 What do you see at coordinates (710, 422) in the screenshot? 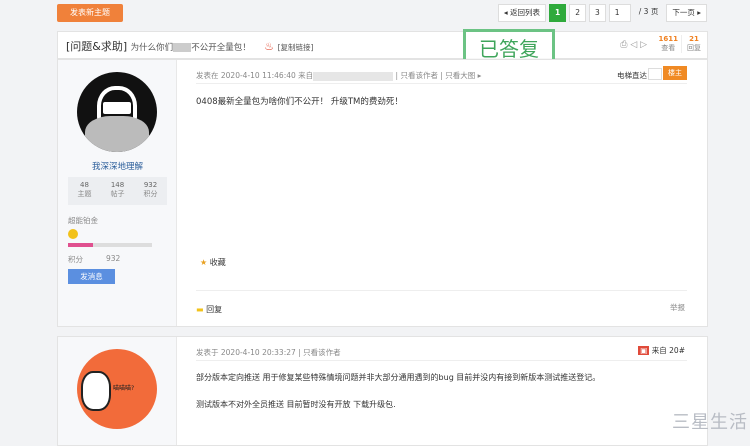
I see `watermark-logo: 三星生活` at bounding box center [710, 422].